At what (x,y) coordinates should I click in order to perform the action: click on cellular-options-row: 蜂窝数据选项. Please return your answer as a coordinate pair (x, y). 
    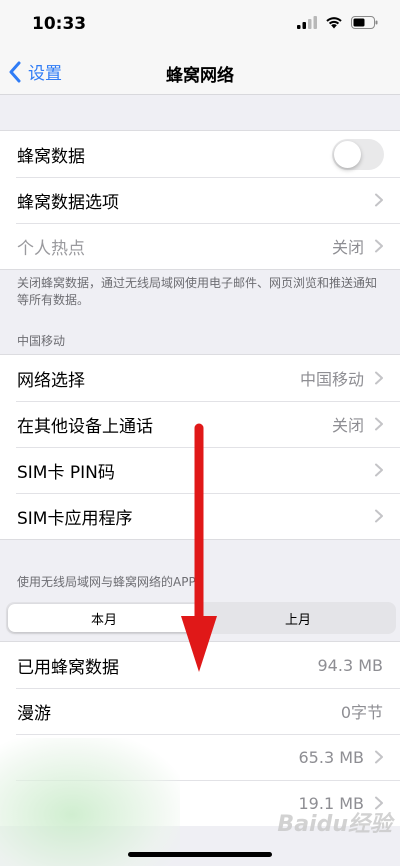
    Looking at the image, I should click on (200, 200).